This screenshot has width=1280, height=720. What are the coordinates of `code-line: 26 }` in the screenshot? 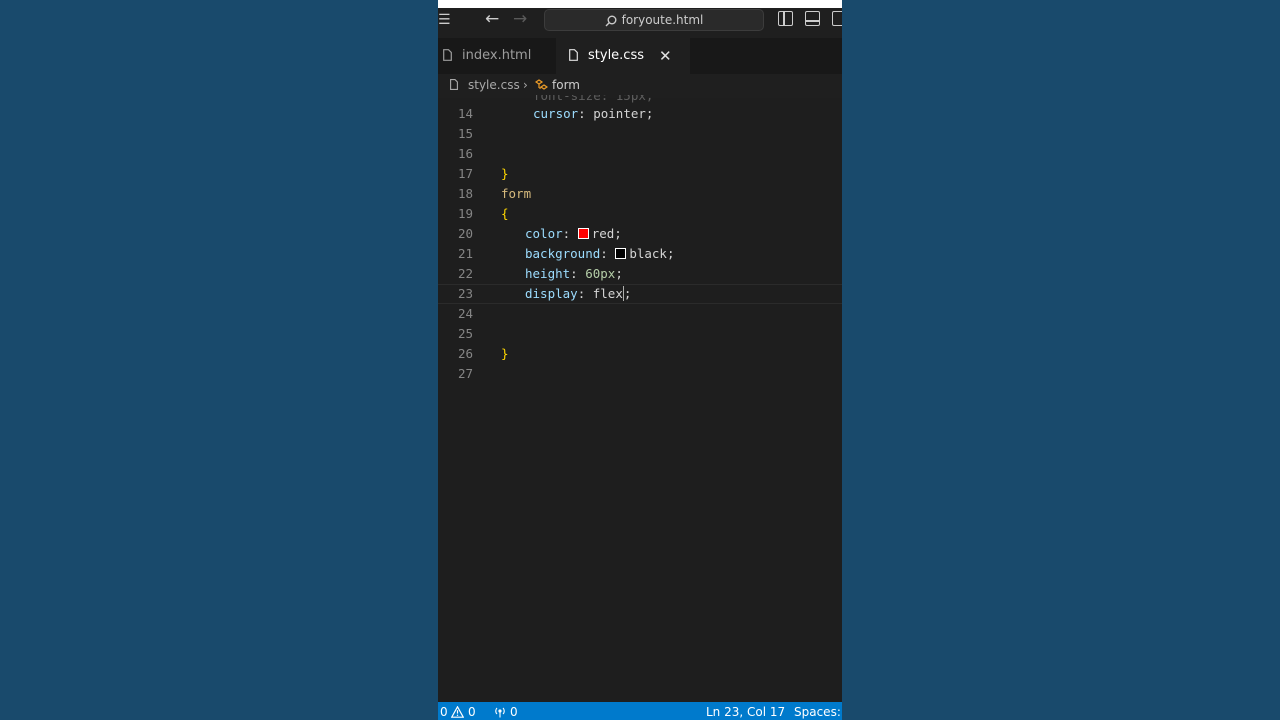 It's located at (640, 354).